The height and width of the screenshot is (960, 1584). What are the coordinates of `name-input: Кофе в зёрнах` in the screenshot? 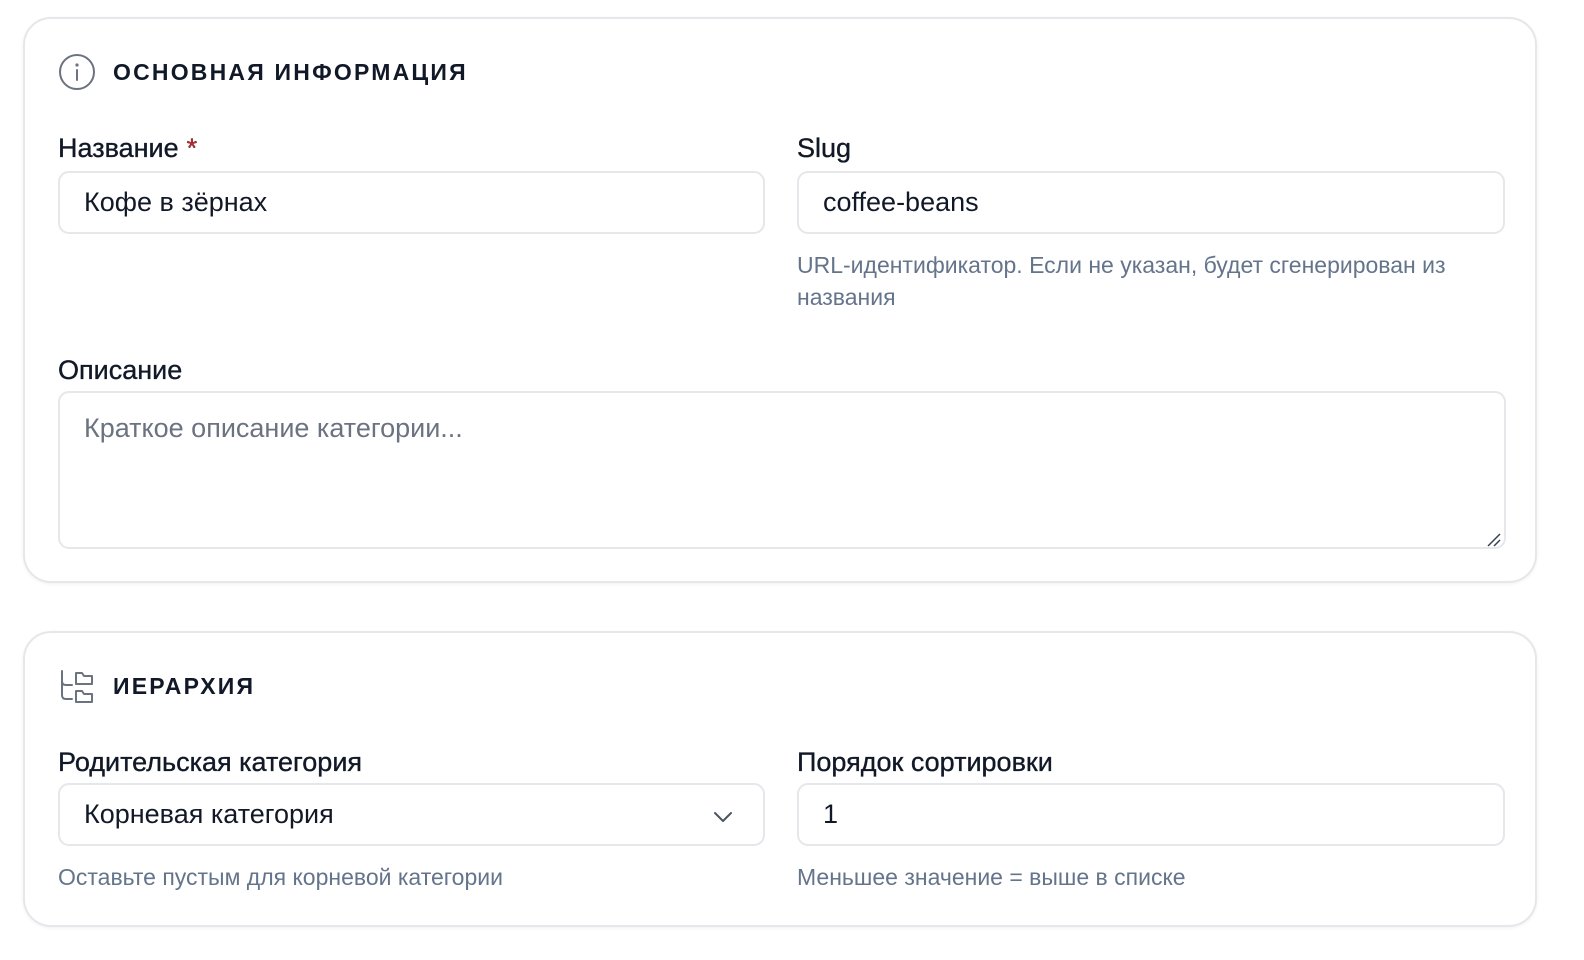 It's located at (411, 202).